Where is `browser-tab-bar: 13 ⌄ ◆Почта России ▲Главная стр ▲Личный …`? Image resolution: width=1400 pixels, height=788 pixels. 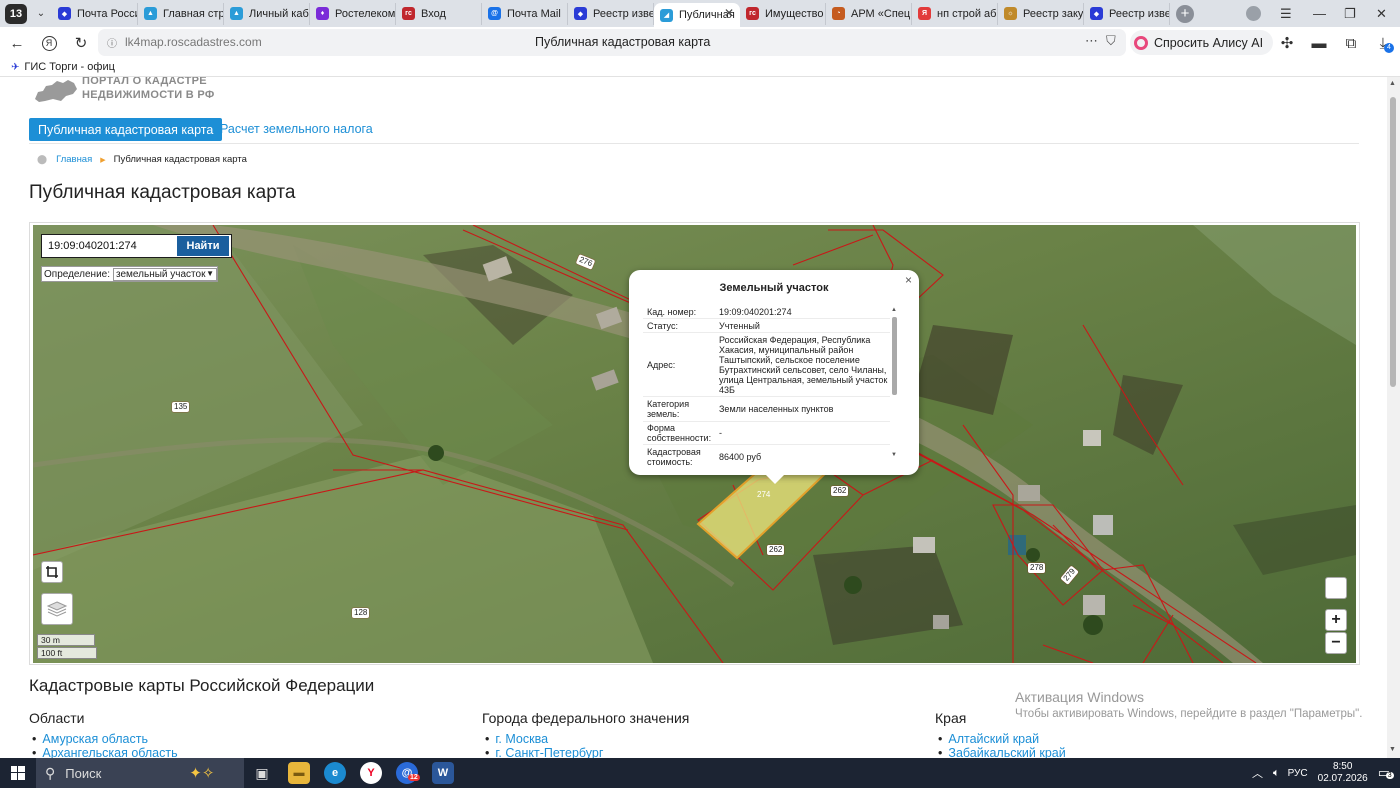
browser-tab-bar: 13 ⌄ ◆Почта России ▲Главная стр ▲Личный … is located at coordinates (700, 13).